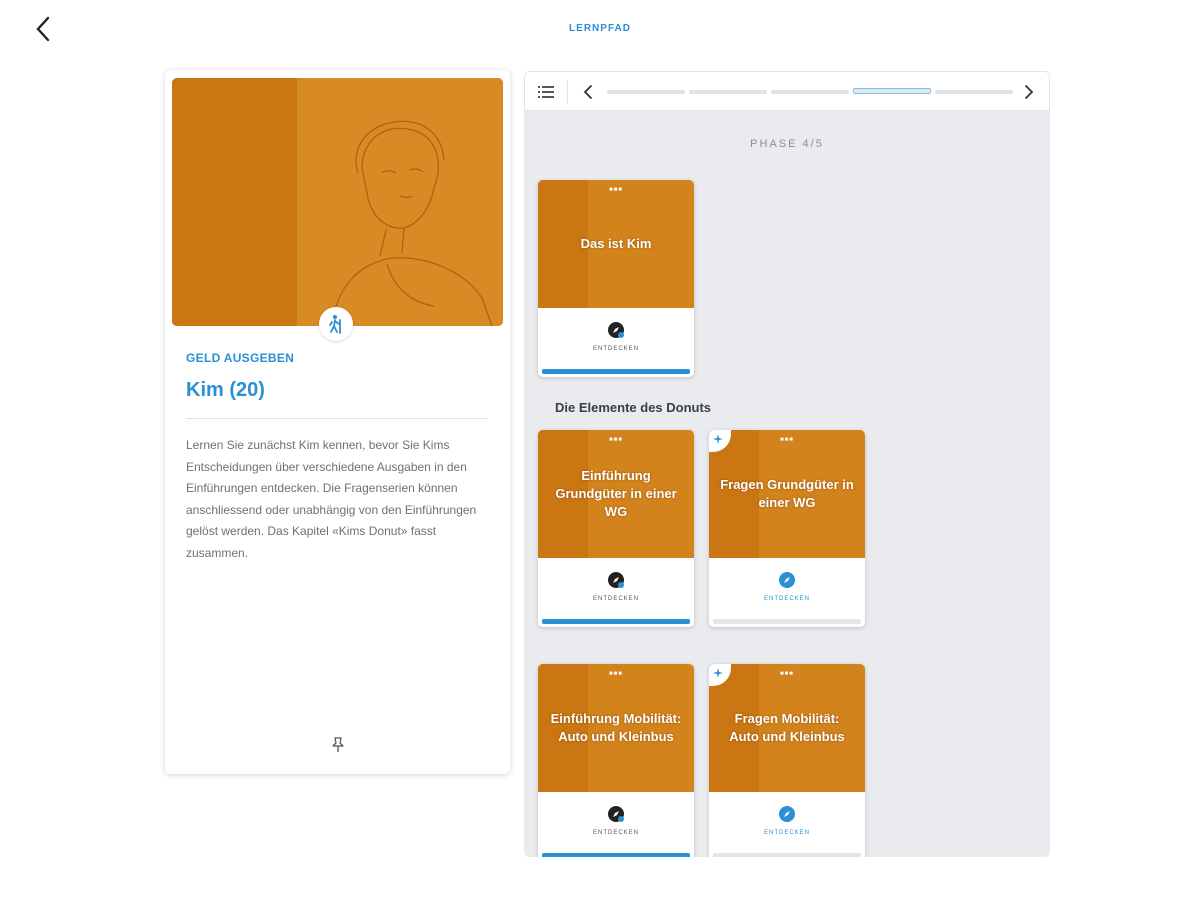 This screenshot has width=1200, height=900. I want to click on tile-title: Fragen Grundgüter in einer WG, so click(787, 493).